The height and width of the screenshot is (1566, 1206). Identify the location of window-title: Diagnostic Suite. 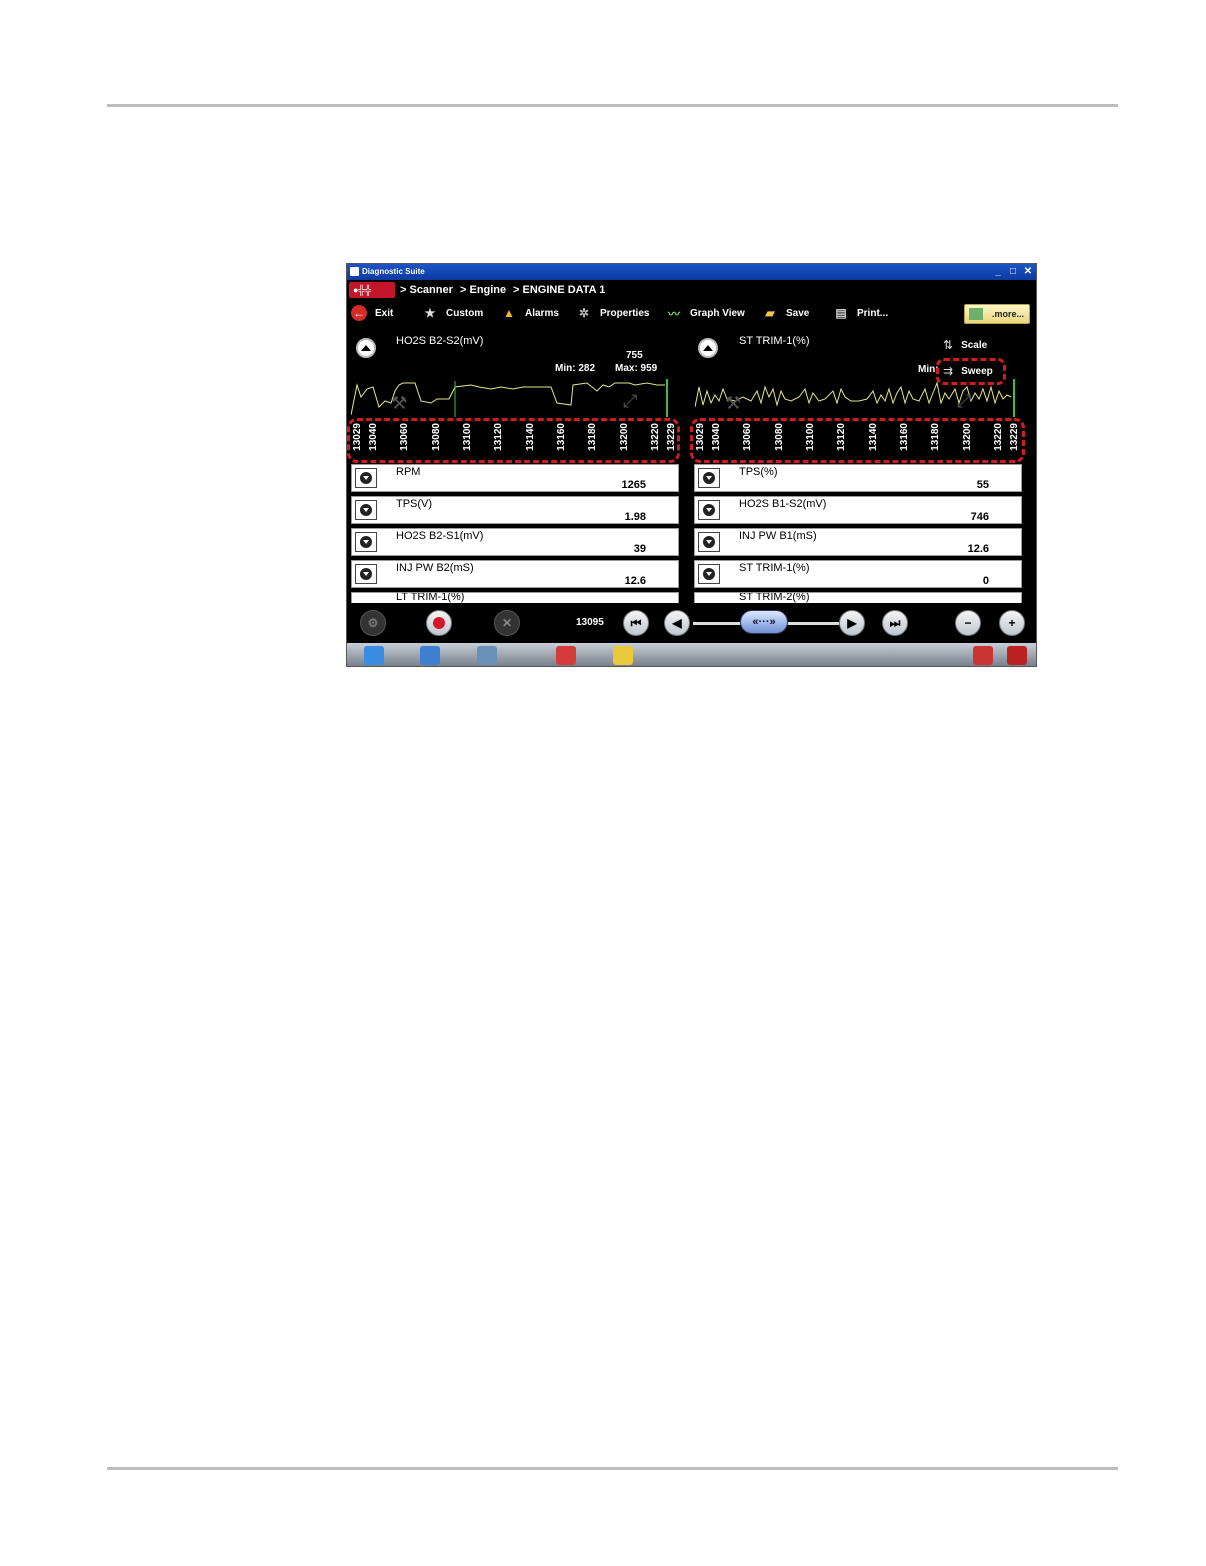
(393, 271).